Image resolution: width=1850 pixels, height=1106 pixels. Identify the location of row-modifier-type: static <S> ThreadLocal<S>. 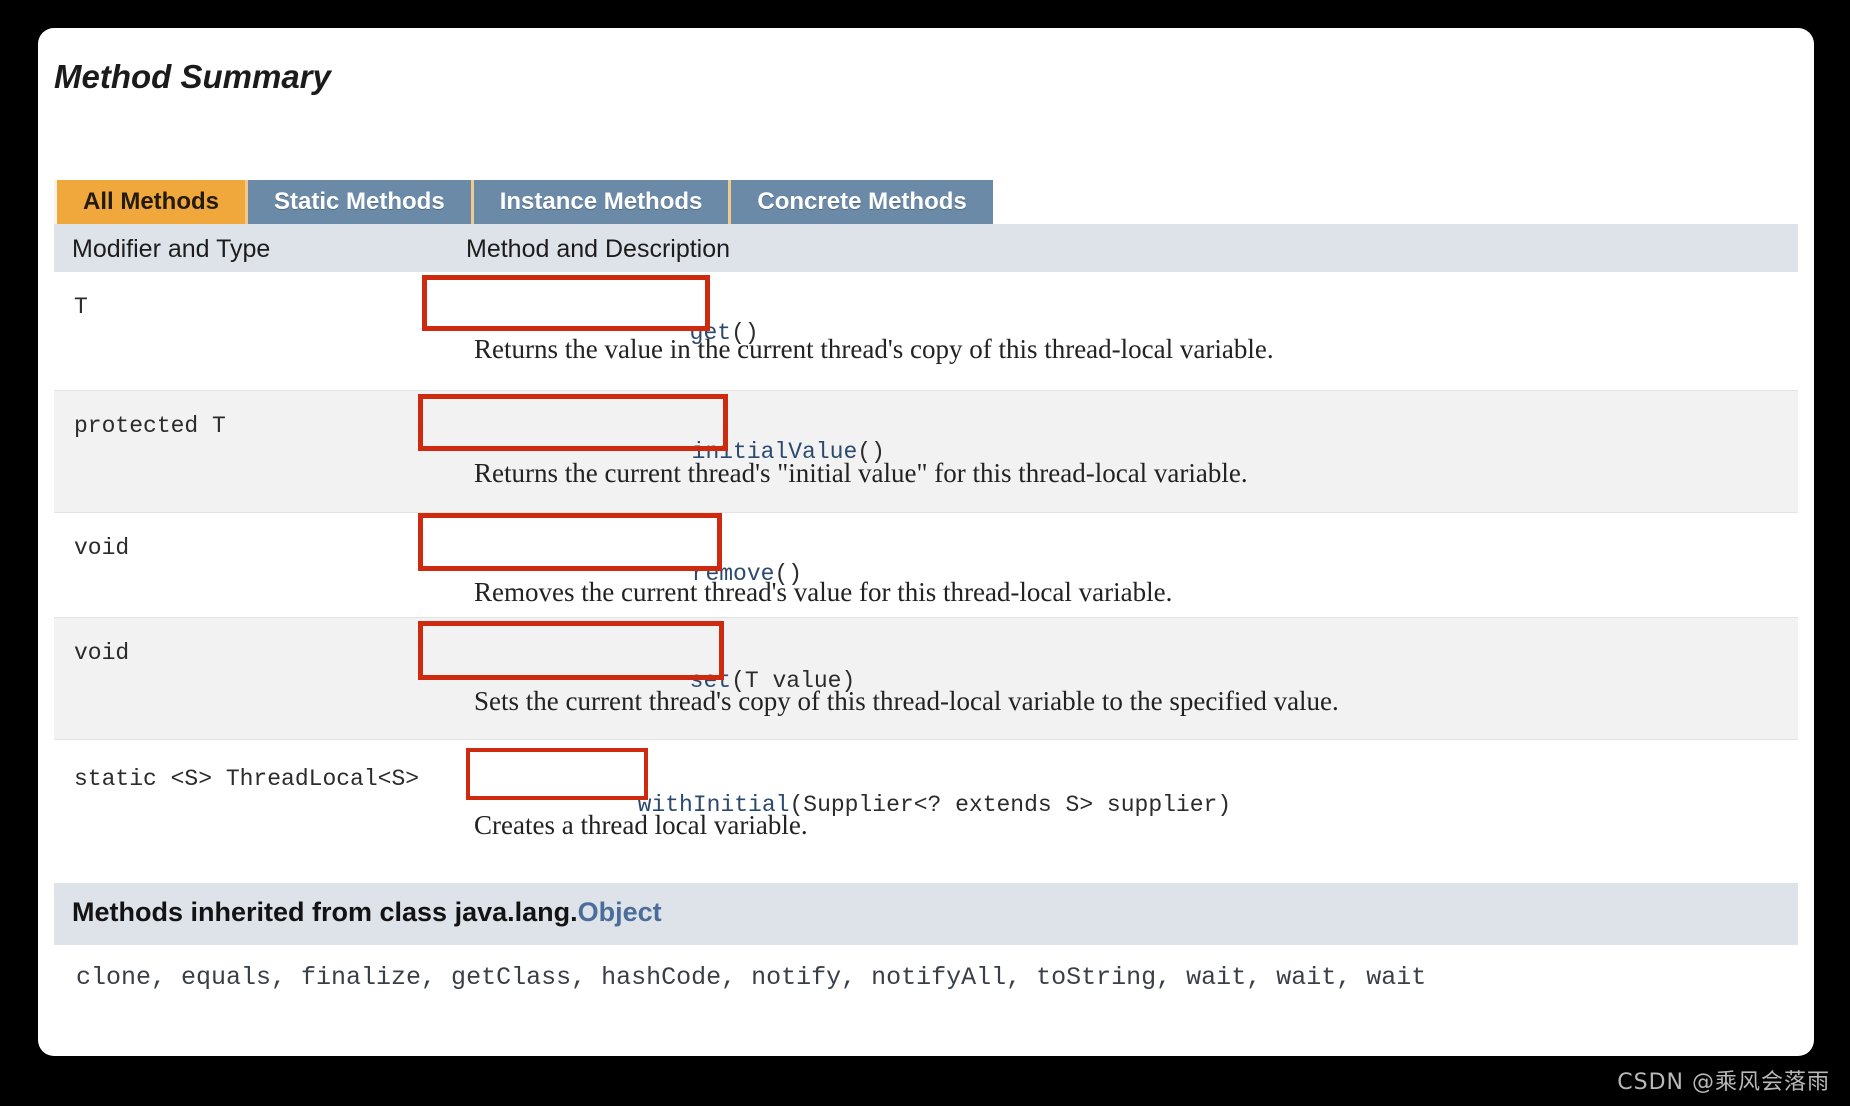
(247, 779).